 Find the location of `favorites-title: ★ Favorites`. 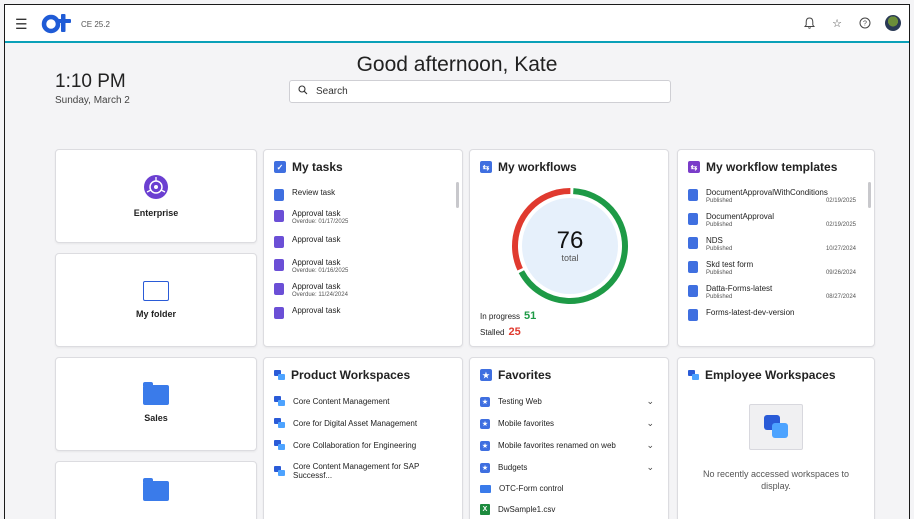

favorites-title: ★ Favorites is located at coordinates (515, 375).